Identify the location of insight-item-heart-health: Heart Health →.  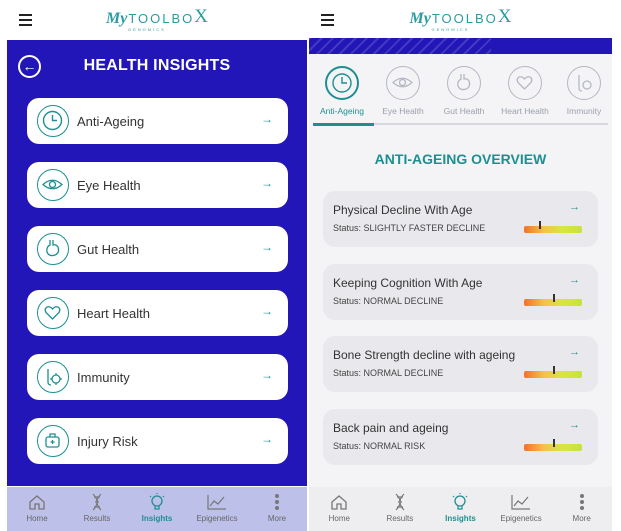
(157, 313).